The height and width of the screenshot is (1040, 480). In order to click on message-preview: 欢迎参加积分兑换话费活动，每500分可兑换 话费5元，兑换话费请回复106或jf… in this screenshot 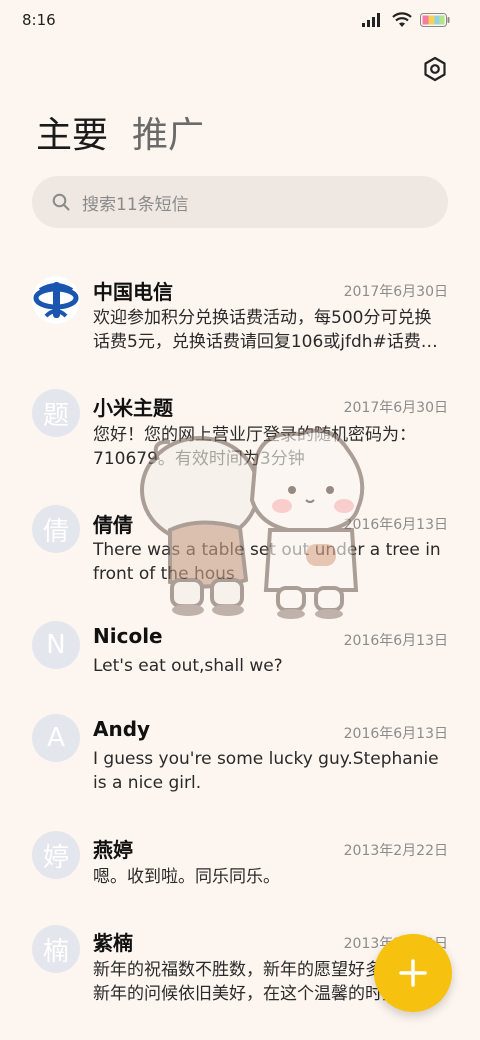, I will do `click(269, 330)`.